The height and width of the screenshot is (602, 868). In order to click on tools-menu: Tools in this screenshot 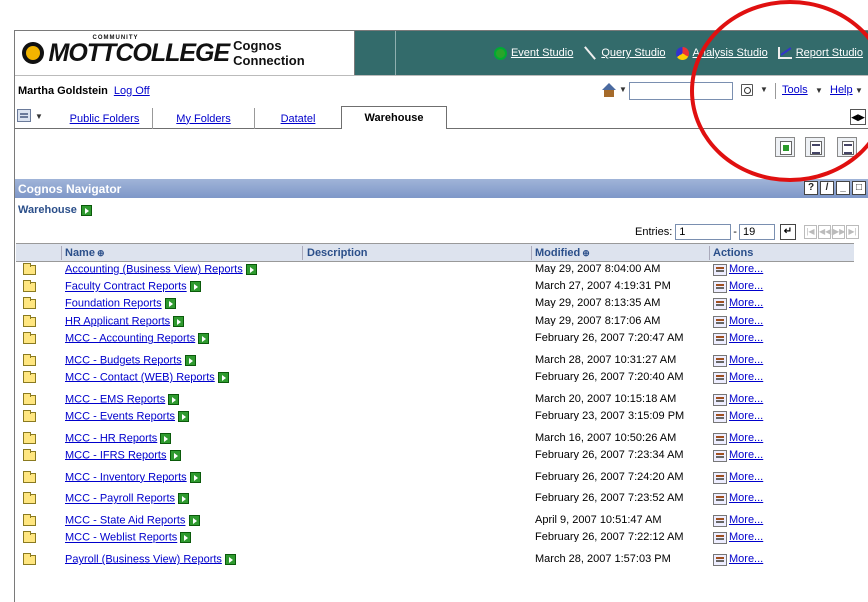, I will do `click(795, 90)`.